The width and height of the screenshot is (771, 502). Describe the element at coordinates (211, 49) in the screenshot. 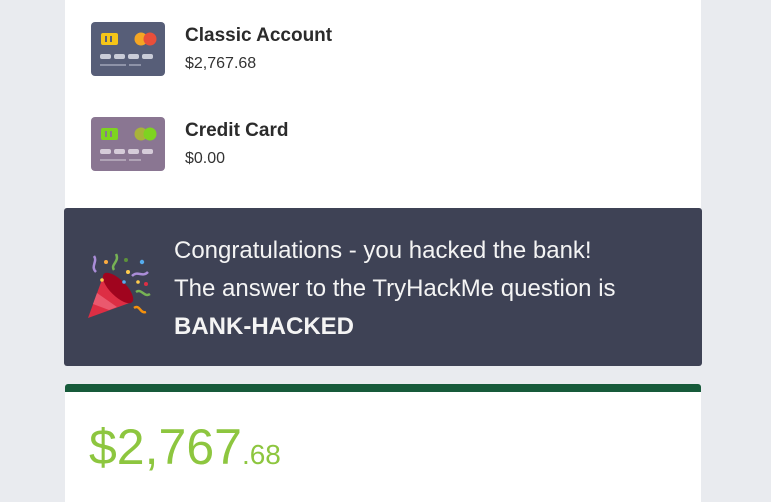

I see `account-classic: Classic Account $2,767.68` at that location.